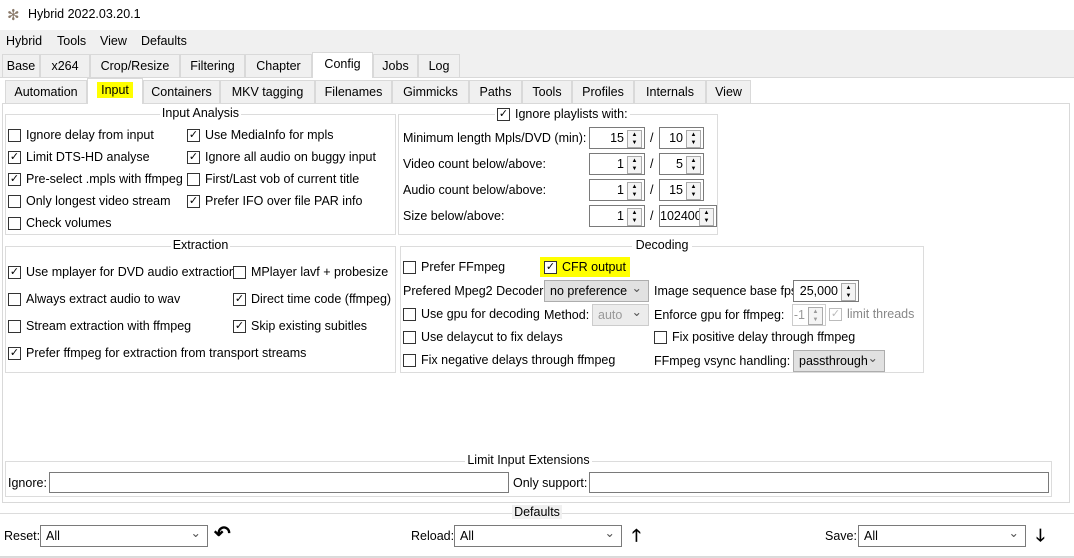 The height and width of the screenshot is (558, 1074). What do you see at coordinates (200, 113) in the screenshot?
I see `group-title: Input Analysis` at bounding box center [200, 113].